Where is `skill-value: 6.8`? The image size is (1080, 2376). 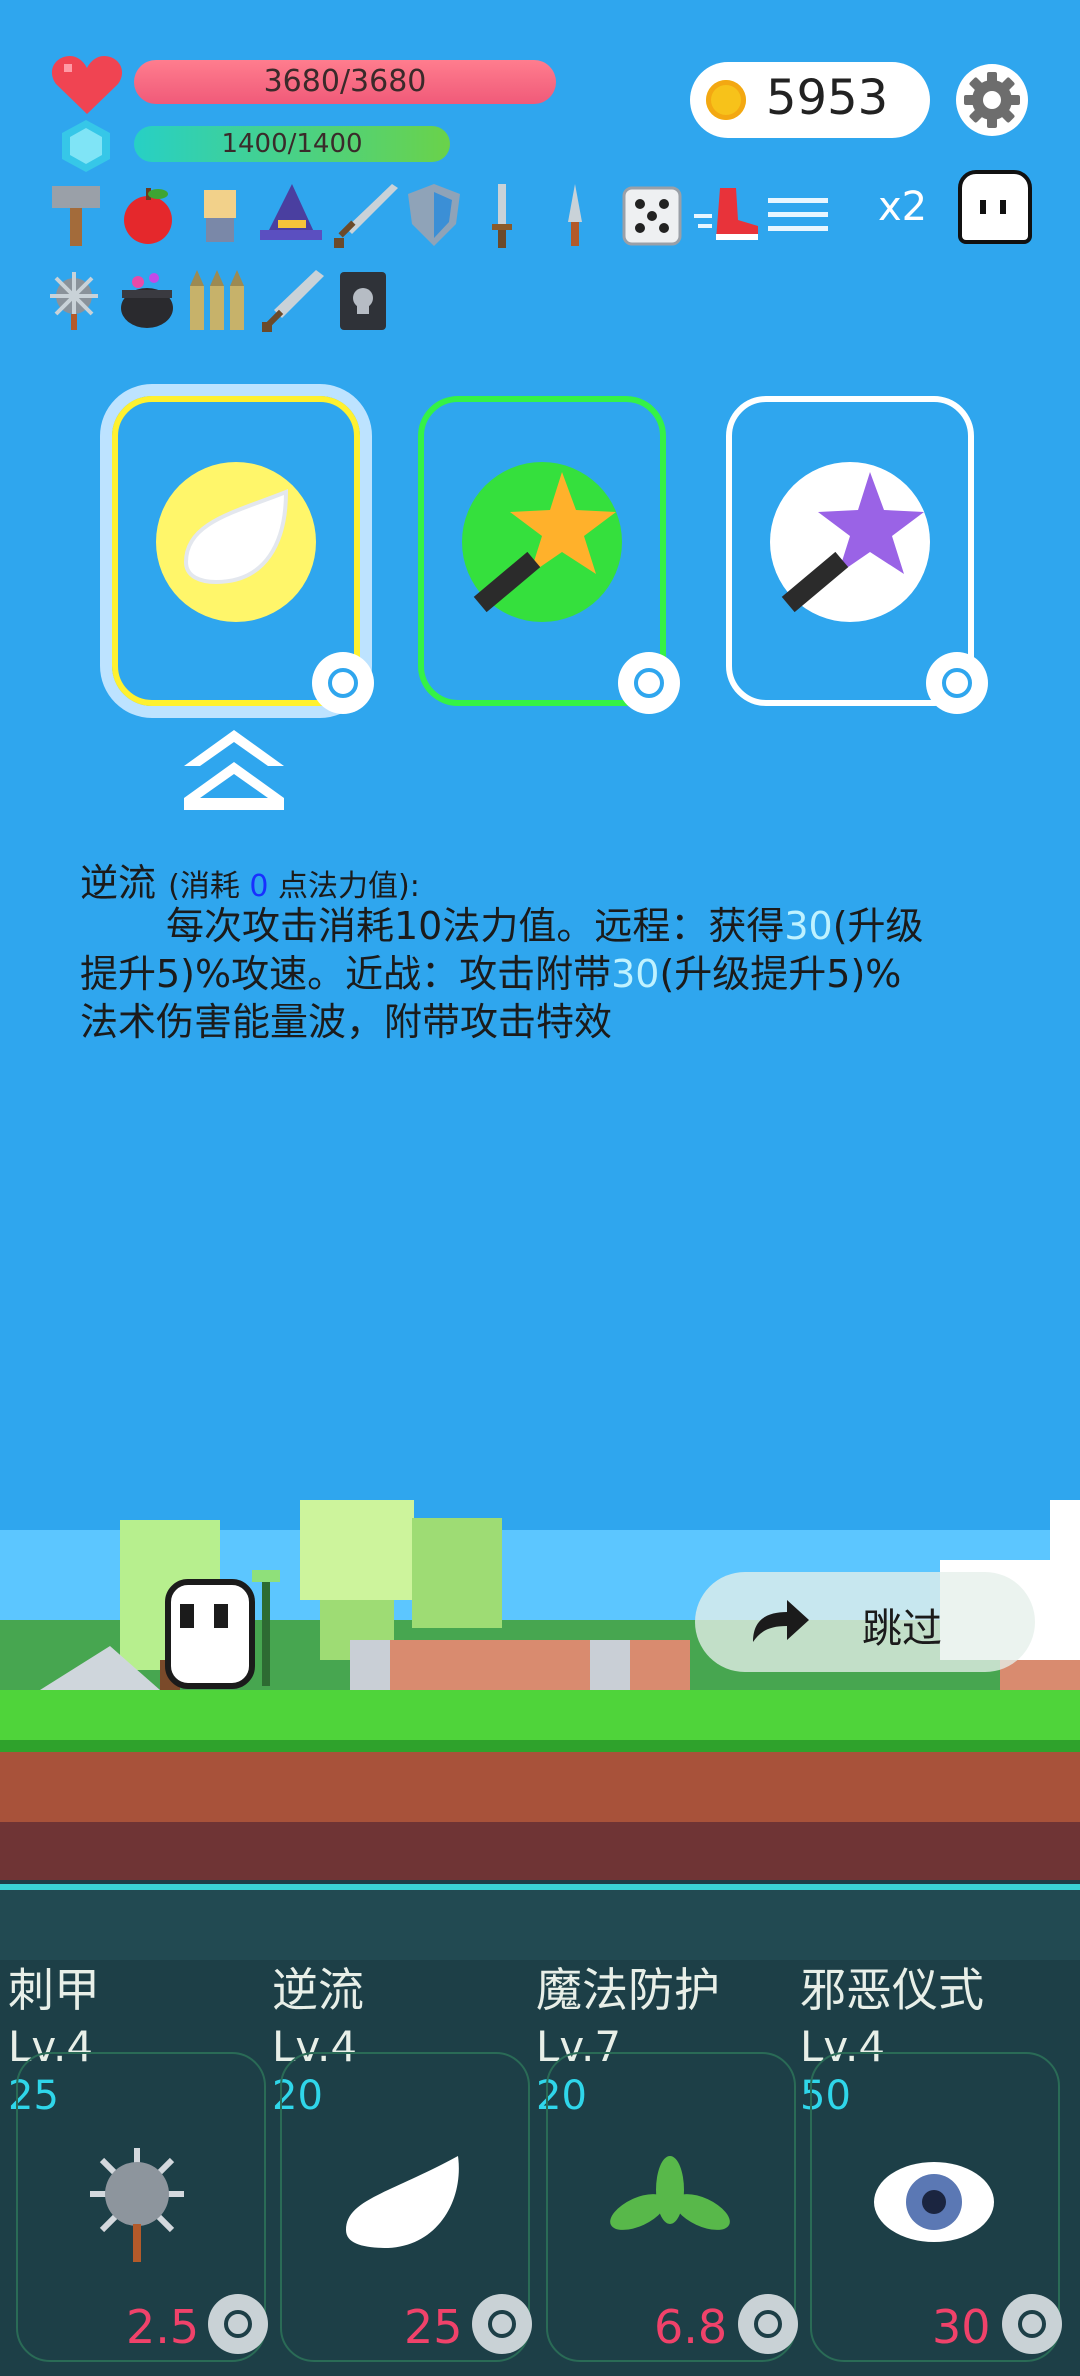
skill-value: 6.8 is located at coordinates (691, 2327).